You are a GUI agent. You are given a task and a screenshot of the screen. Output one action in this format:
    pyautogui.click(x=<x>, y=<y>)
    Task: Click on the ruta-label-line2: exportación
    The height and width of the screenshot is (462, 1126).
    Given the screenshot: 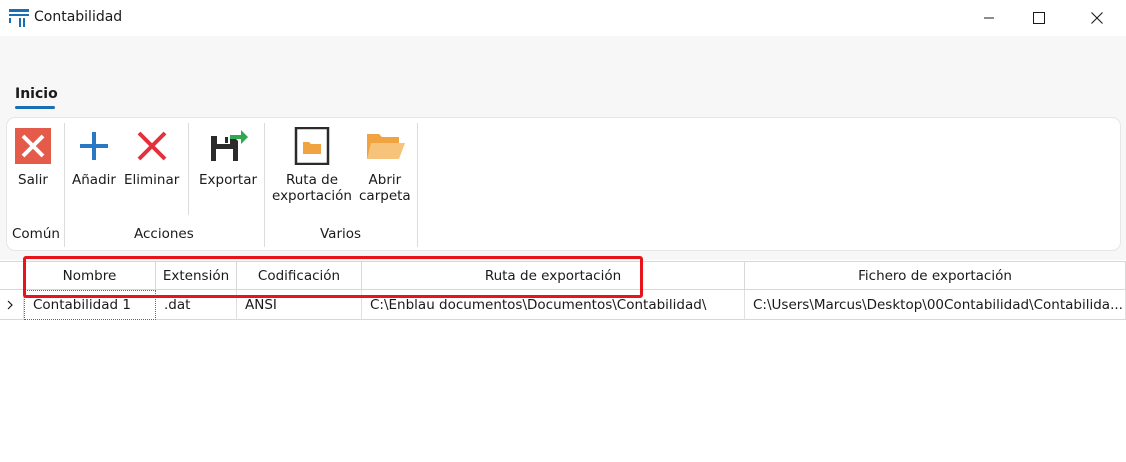 What is the action you would take?
    pyautogui.click(x=312, y=196)
    